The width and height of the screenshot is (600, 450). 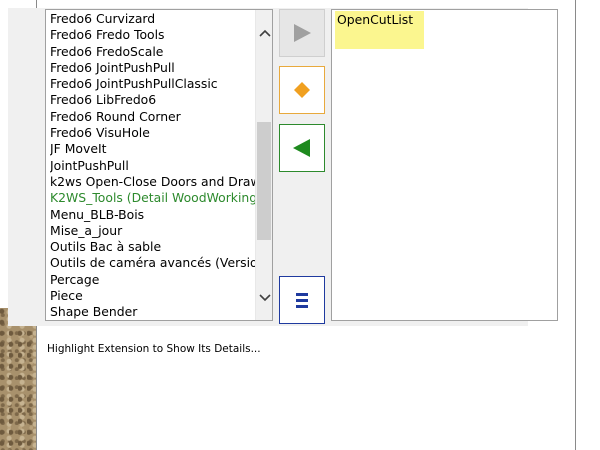 What do you see at coordinates (153, 247) in the screenshot?
I see `list-item: Outils Bac à sable` at bounding box center [153, 247].